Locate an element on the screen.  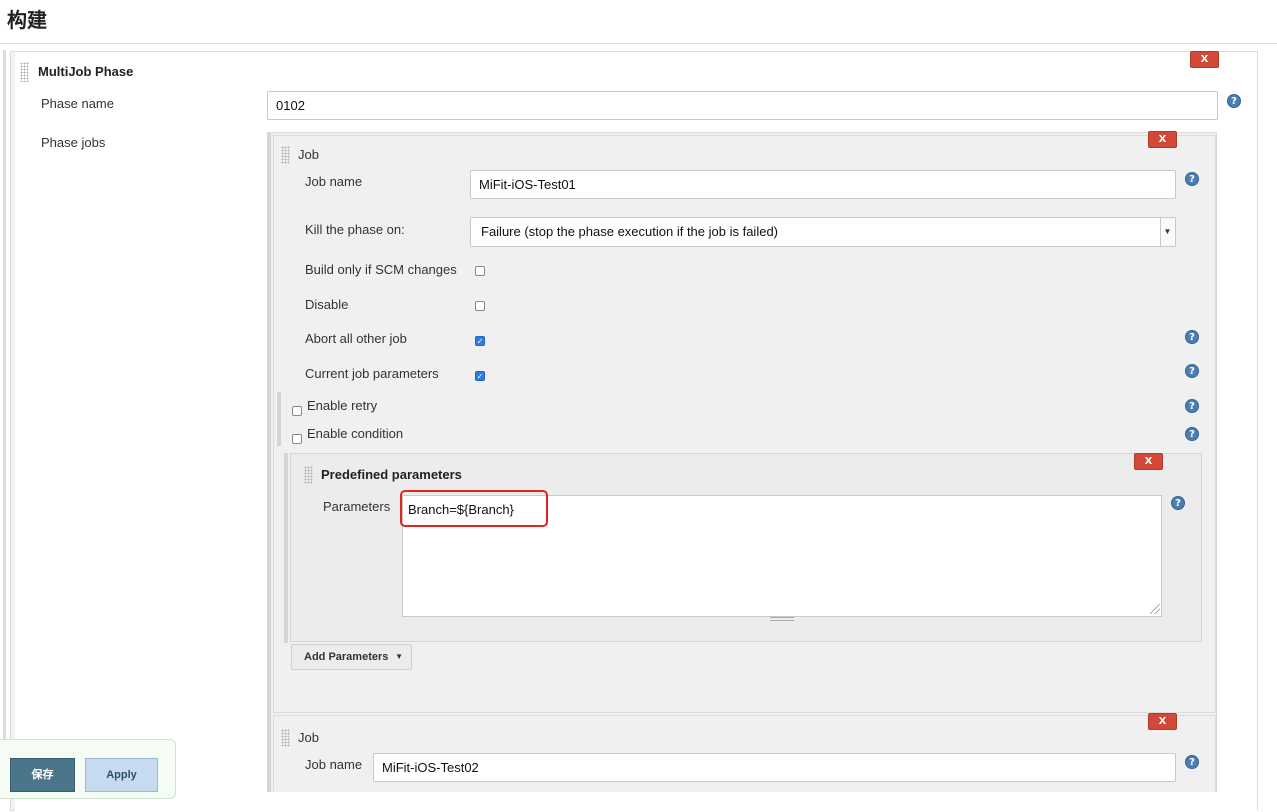
abort-all-label: Abort all other job is located at coordinates (356, 338).